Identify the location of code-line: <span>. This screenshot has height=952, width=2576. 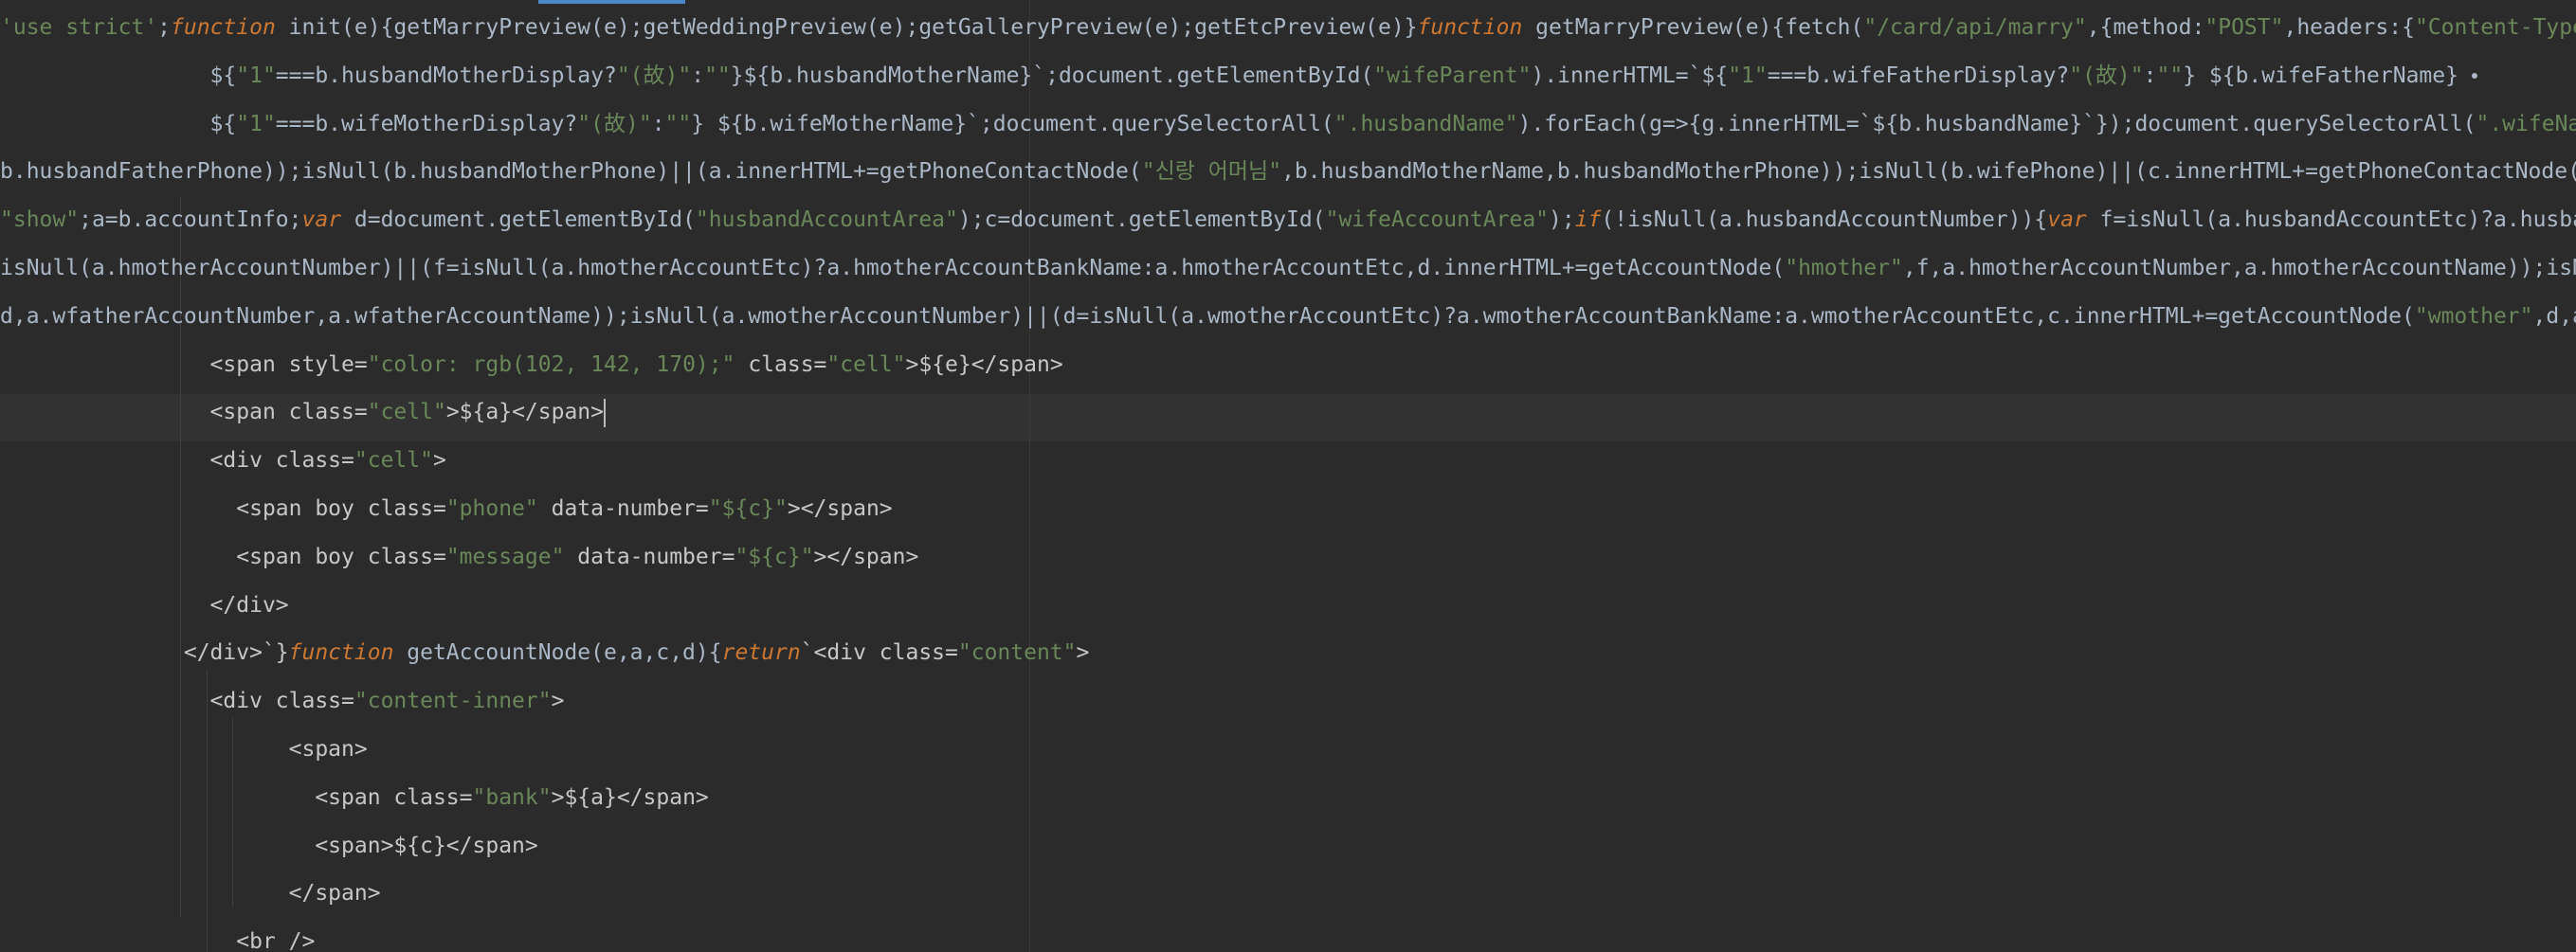
(184, 749).